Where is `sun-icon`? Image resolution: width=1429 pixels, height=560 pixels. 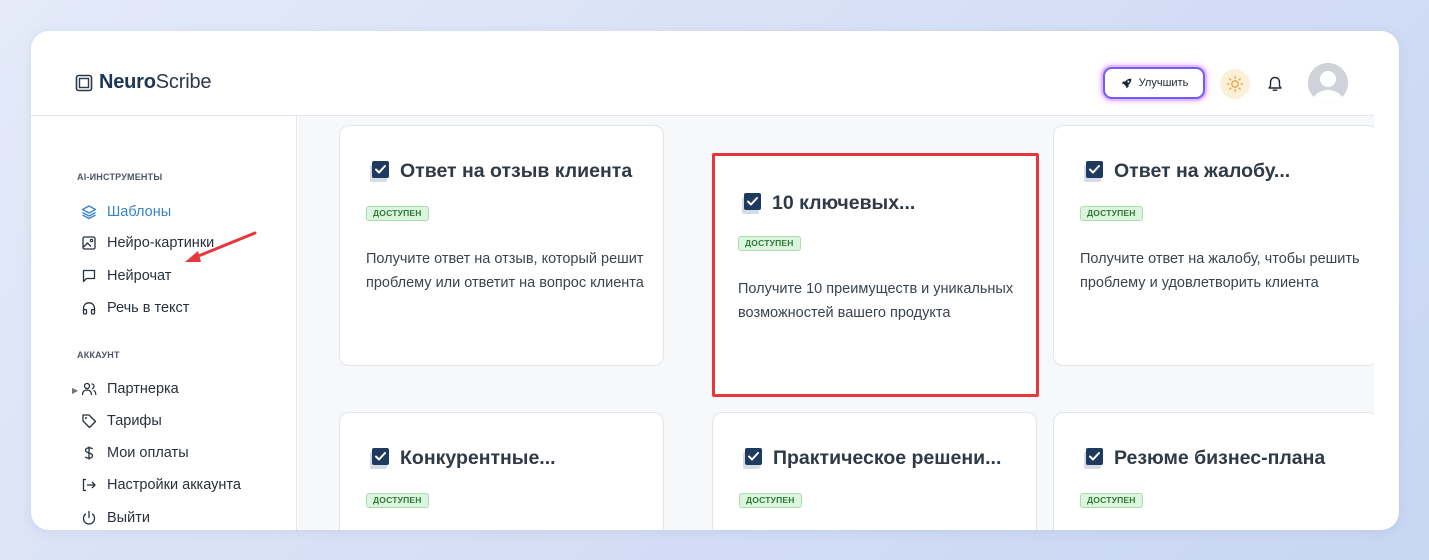
sun-icon is located at coordinates (1235, 84).